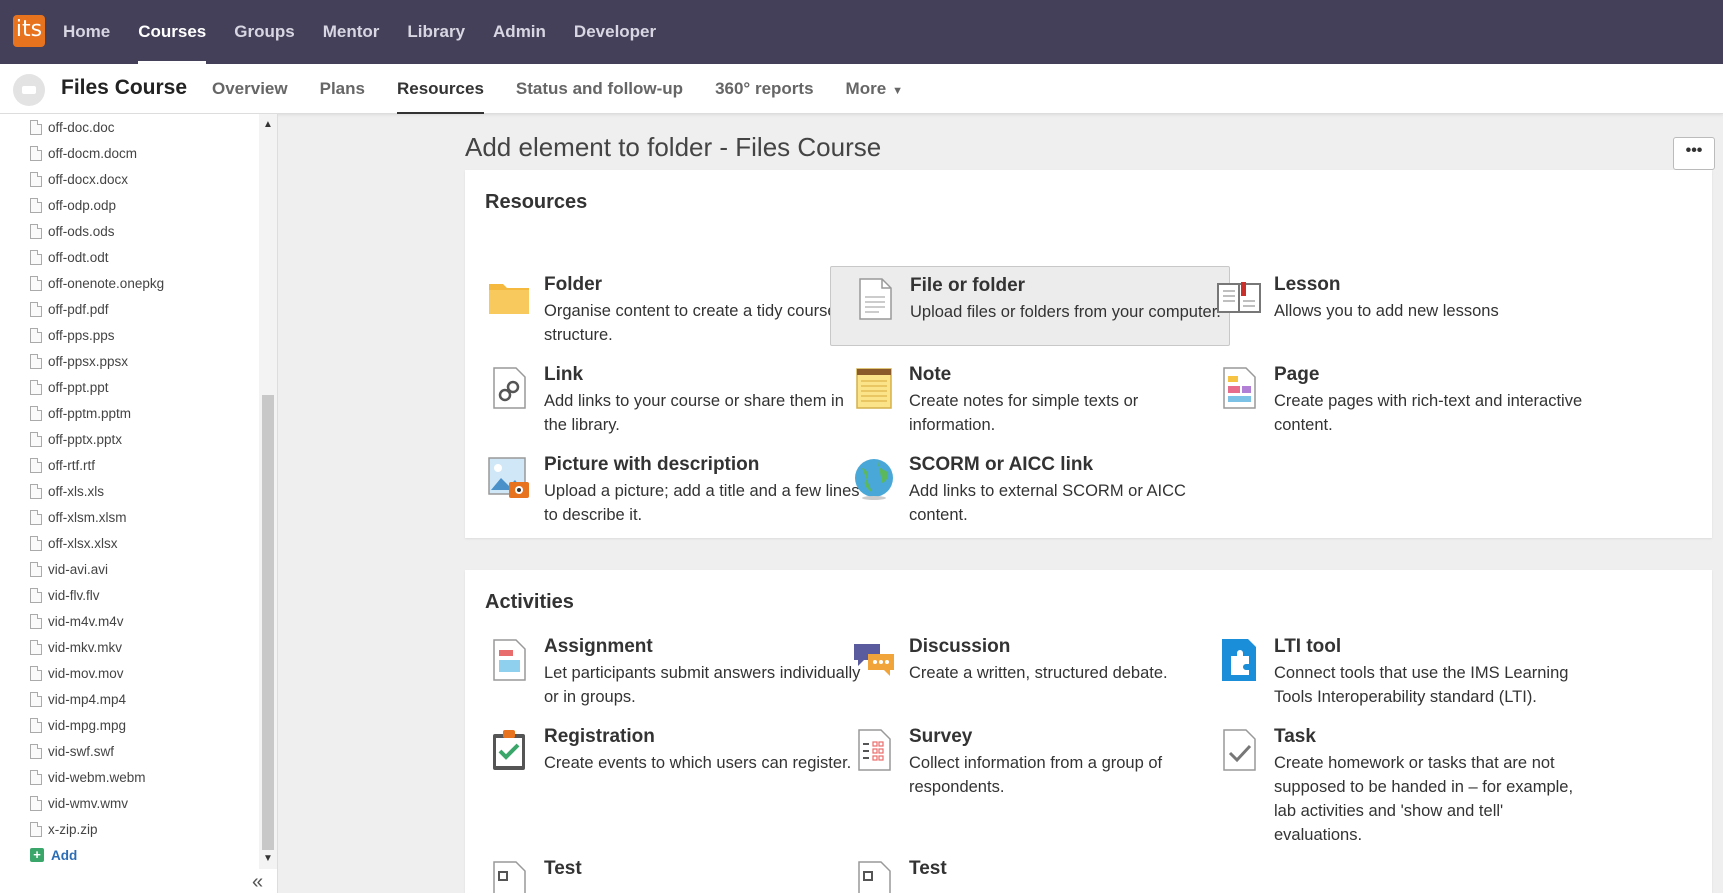  What do you see at coordinates (97, 439) in the screenshot?
I see `file-tree-item: off-pptx.pptx` at bounding box center [97, 439].